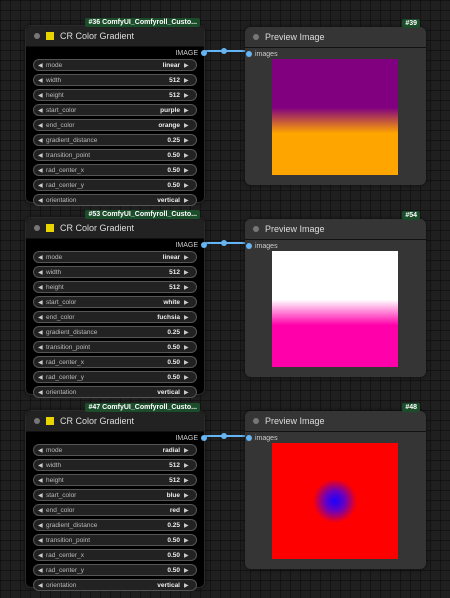 This screenshot has width=450, height=598. Describe the element at coordinates (335, 294) in the screenshot. I see `preview-image-node-54: #54 Preview Image images` at that location.